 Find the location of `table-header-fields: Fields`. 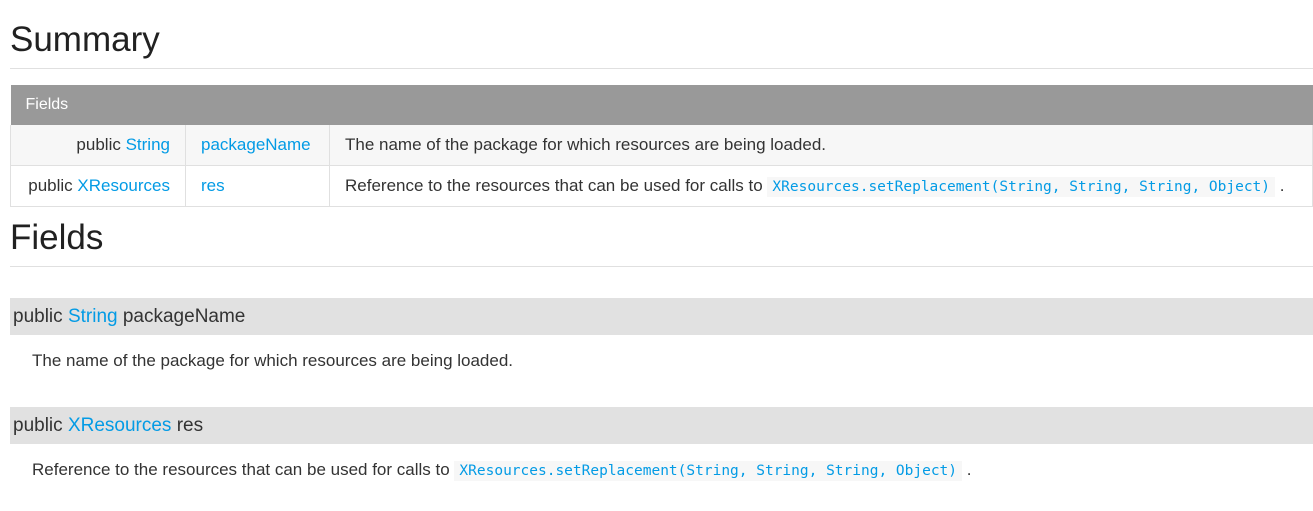

table-header-fields: Fields is located at coordinates (661, 105).